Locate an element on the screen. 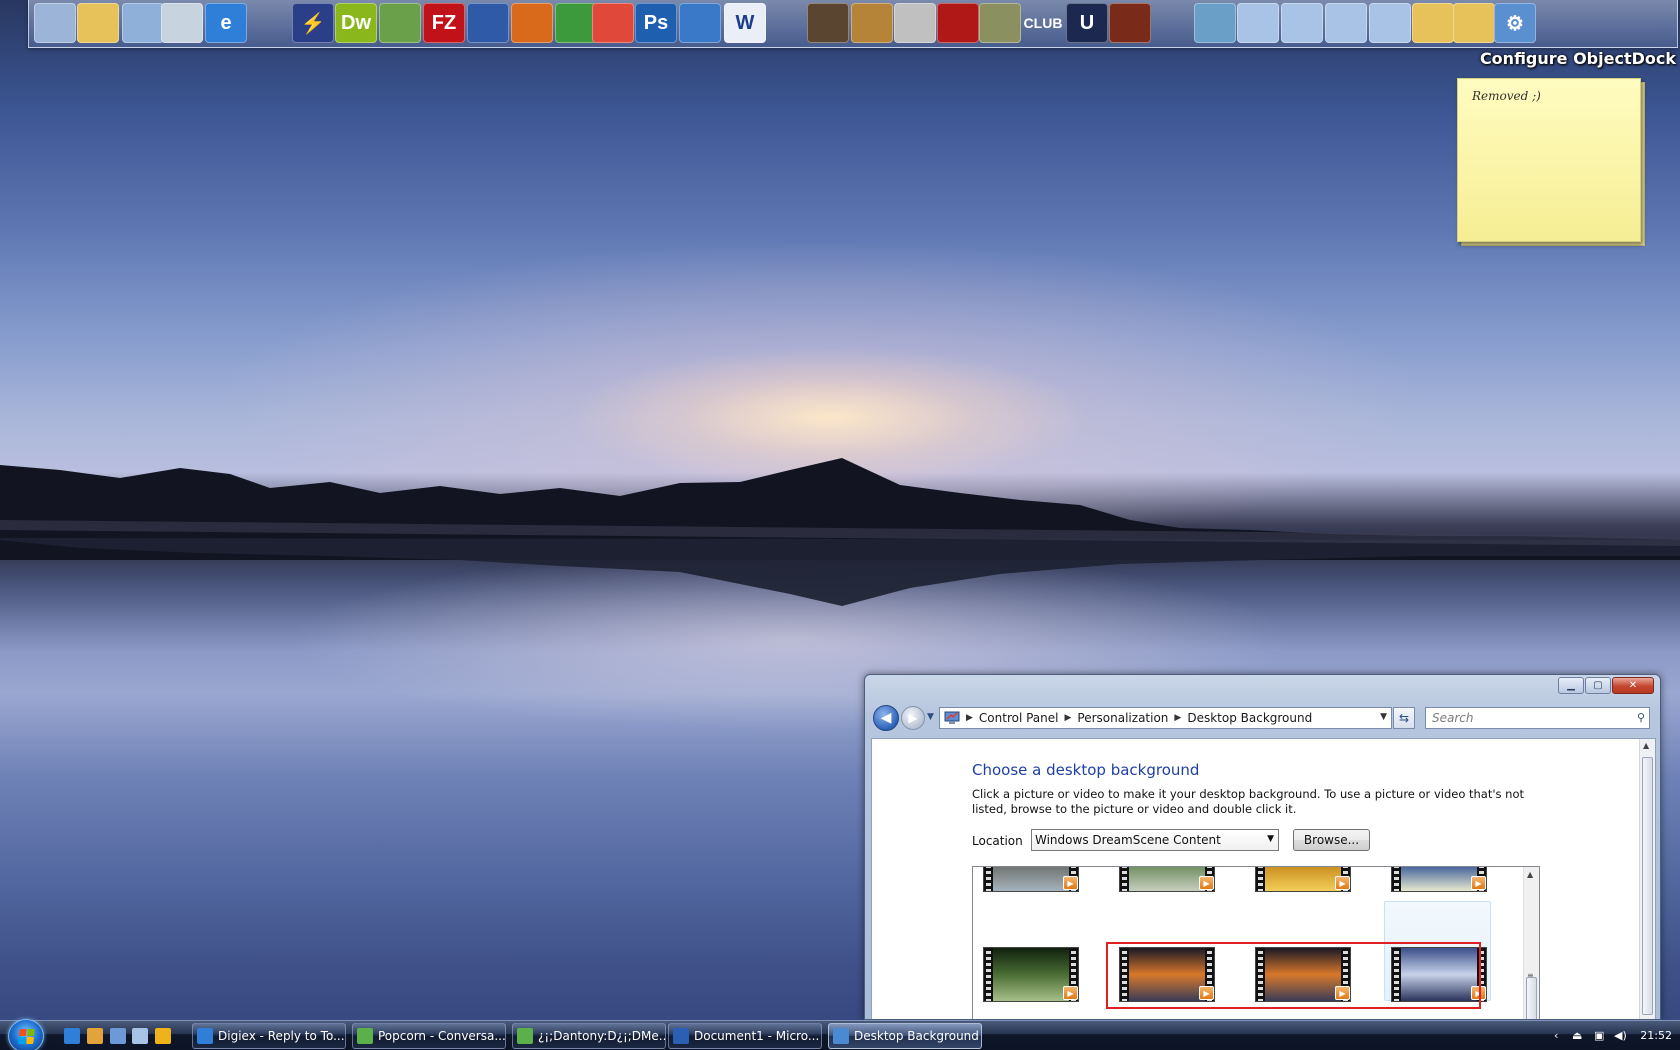  minimize-button: ▁ is located at coordinates (1571, 685).